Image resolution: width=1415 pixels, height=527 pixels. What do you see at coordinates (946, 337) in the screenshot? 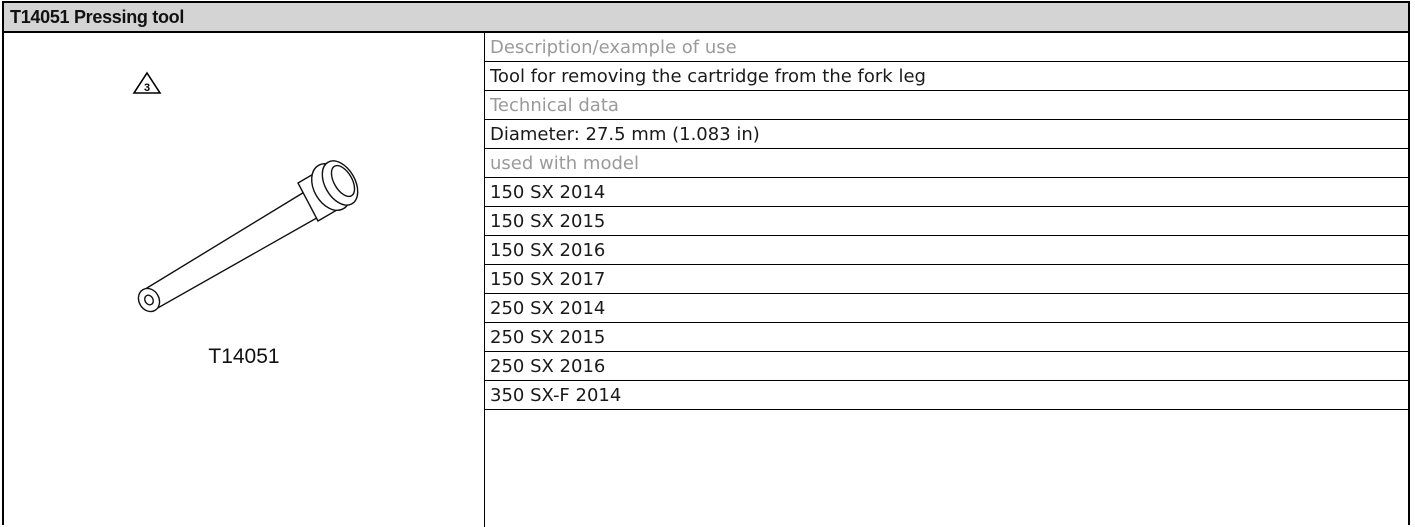
I see `model-row: 250 SX 2015` at bounding box center [946, 337].